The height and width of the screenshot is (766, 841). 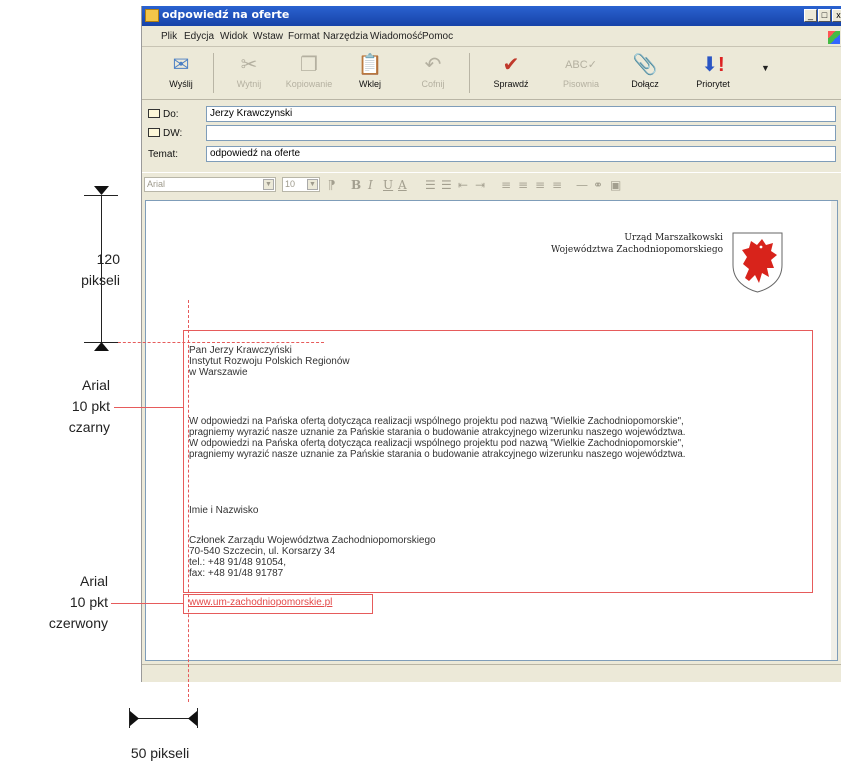 What do you see at coordinates (824, 15) in the screenshot?
I see `maximize-button: □` at bounding box center [824, 15].